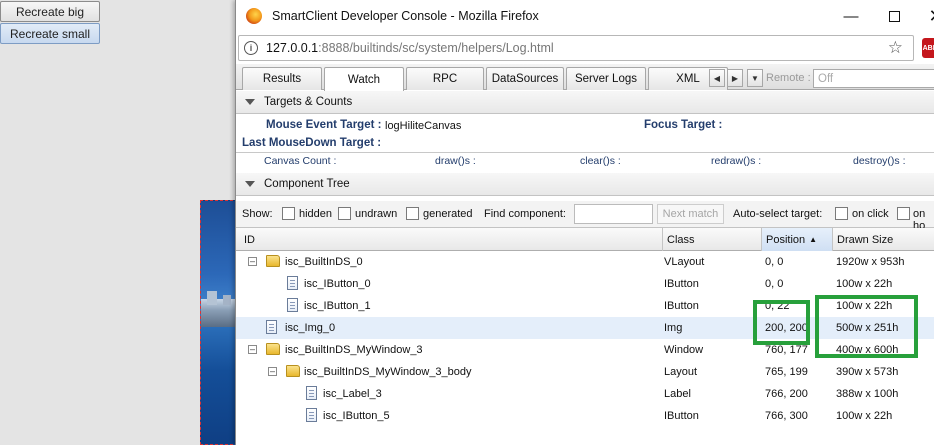  I want to click on row-size: 390w x 573h, so click(867, 372).